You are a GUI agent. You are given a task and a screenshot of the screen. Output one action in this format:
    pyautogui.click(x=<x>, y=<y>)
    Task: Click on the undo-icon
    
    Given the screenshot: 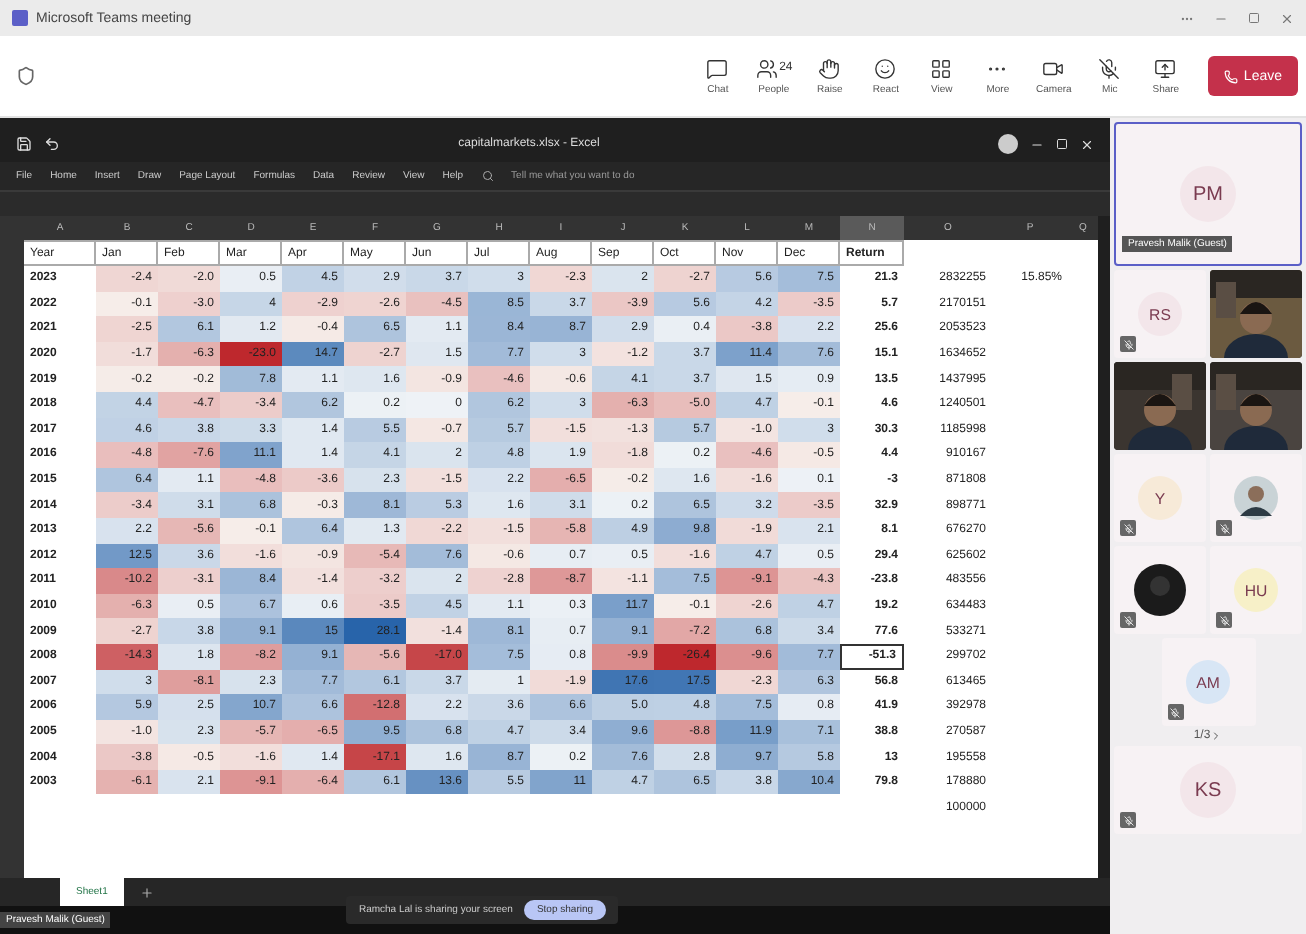 What is the action you would take?
    pyautogui.click(x=52, y=144)
    